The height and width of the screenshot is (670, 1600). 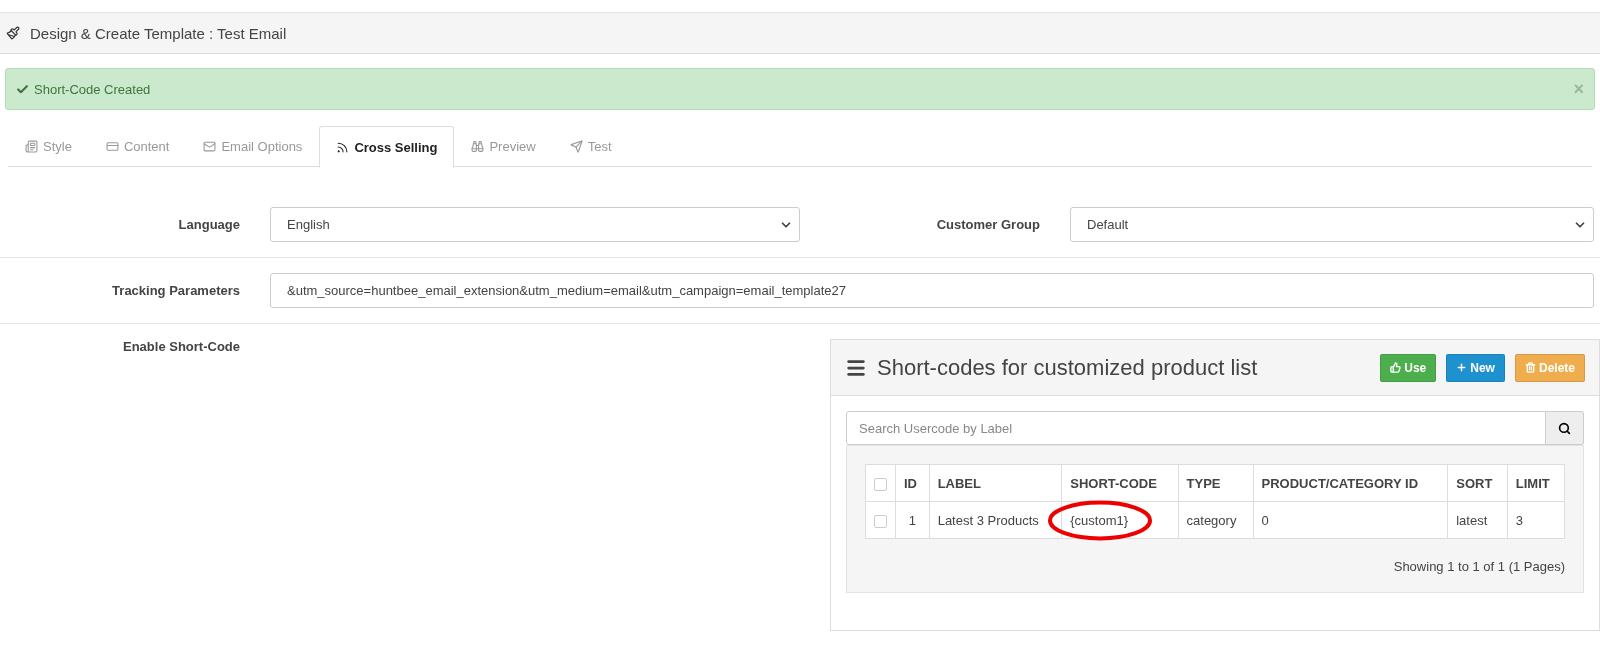 What do you see at coordinates (1350, 520) in the screenshot?
I see `table-cell: 0` at bounding box center [1350, 520].